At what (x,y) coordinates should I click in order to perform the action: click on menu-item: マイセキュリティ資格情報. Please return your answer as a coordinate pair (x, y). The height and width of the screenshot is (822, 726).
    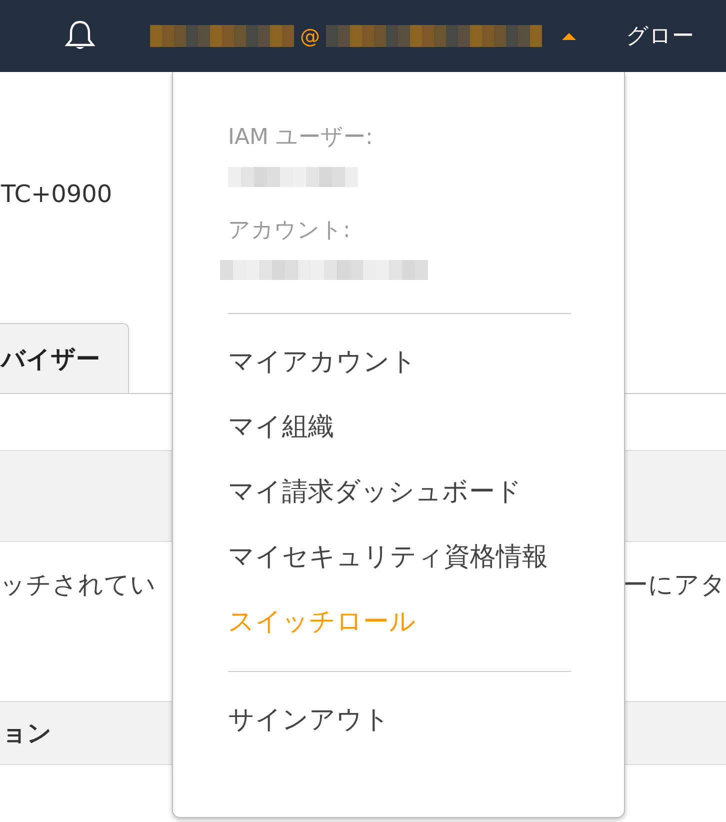
    Looking at the image, I should click on (398, 557).